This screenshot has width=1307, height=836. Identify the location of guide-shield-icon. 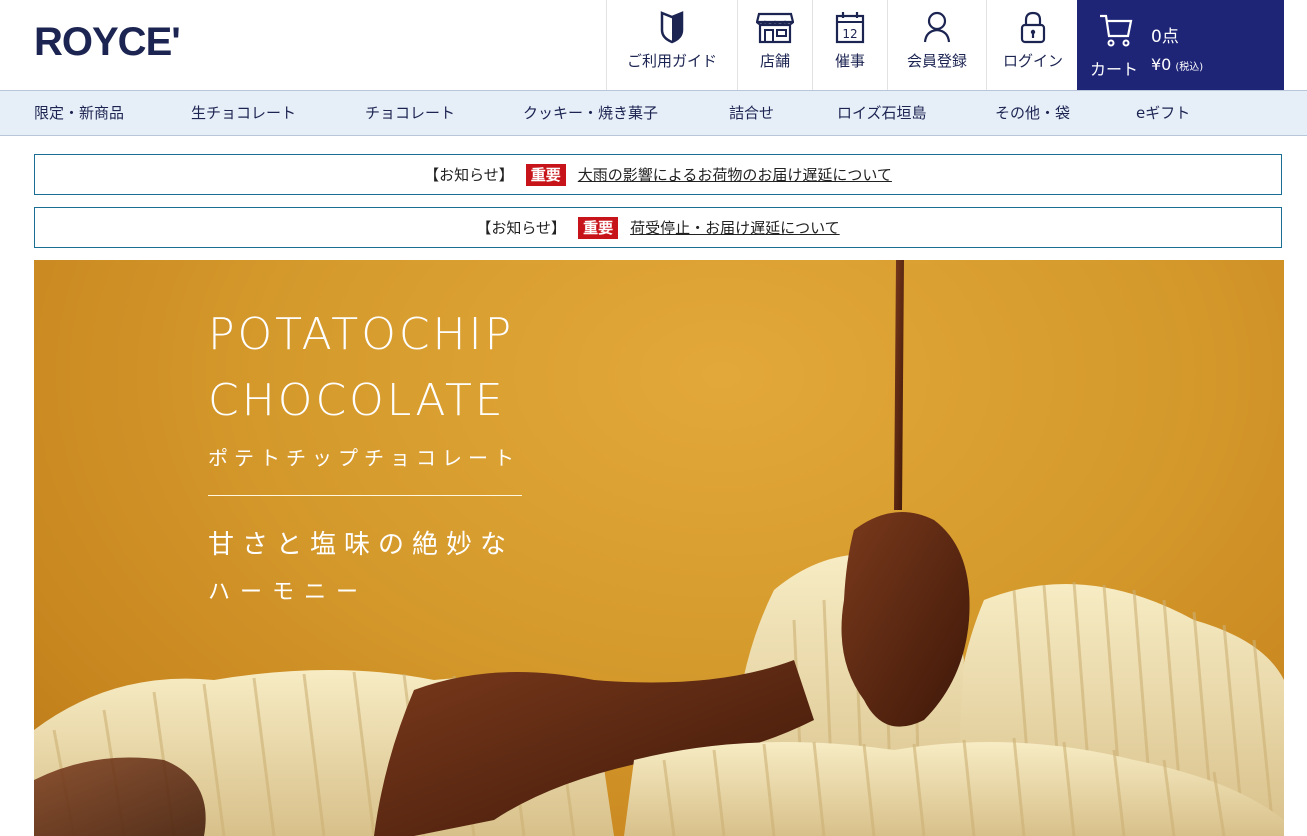
(672, 27).